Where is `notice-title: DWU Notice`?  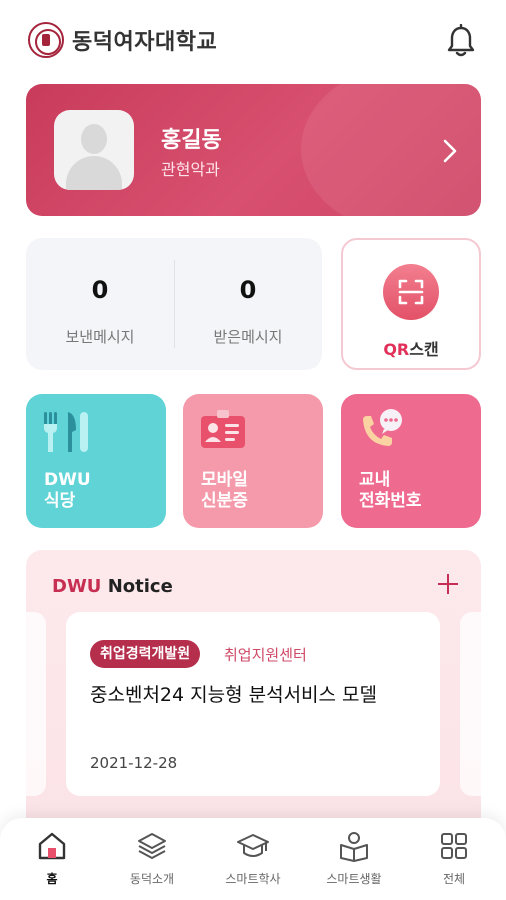 notice-title: DWU Notice is located at coordinates (112, 586).